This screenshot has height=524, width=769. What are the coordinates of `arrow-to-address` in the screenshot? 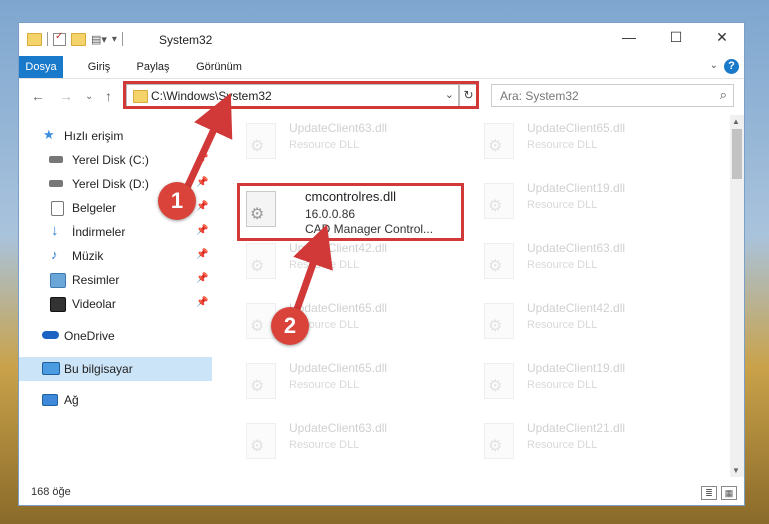 It's located at (207, 142).